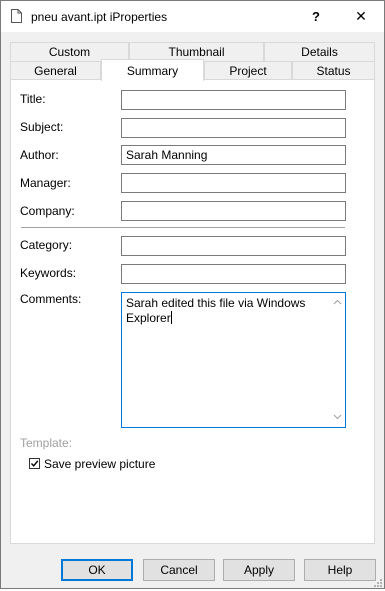  Describe the element at coordinates (233, 155) in the screenshot. I see `author-field` at that location.